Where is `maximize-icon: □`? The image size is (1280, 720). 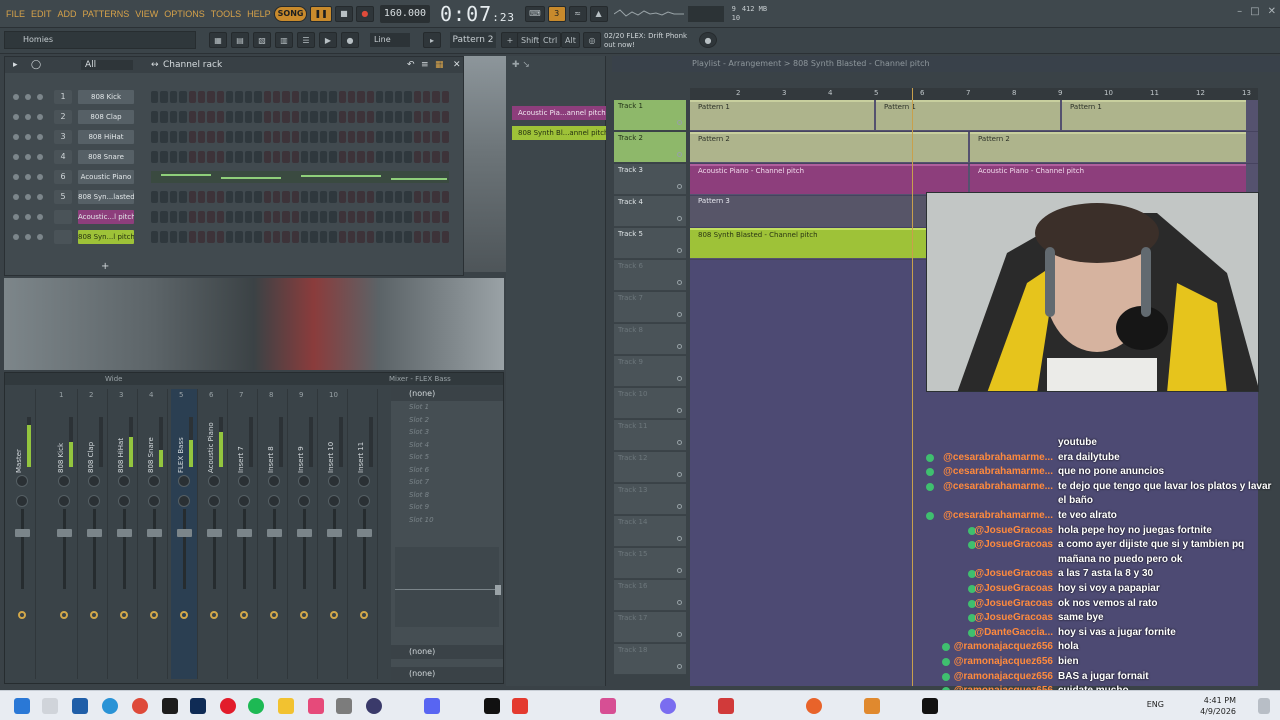 maximize-icon: □ is located at coordinates (1254, 11).